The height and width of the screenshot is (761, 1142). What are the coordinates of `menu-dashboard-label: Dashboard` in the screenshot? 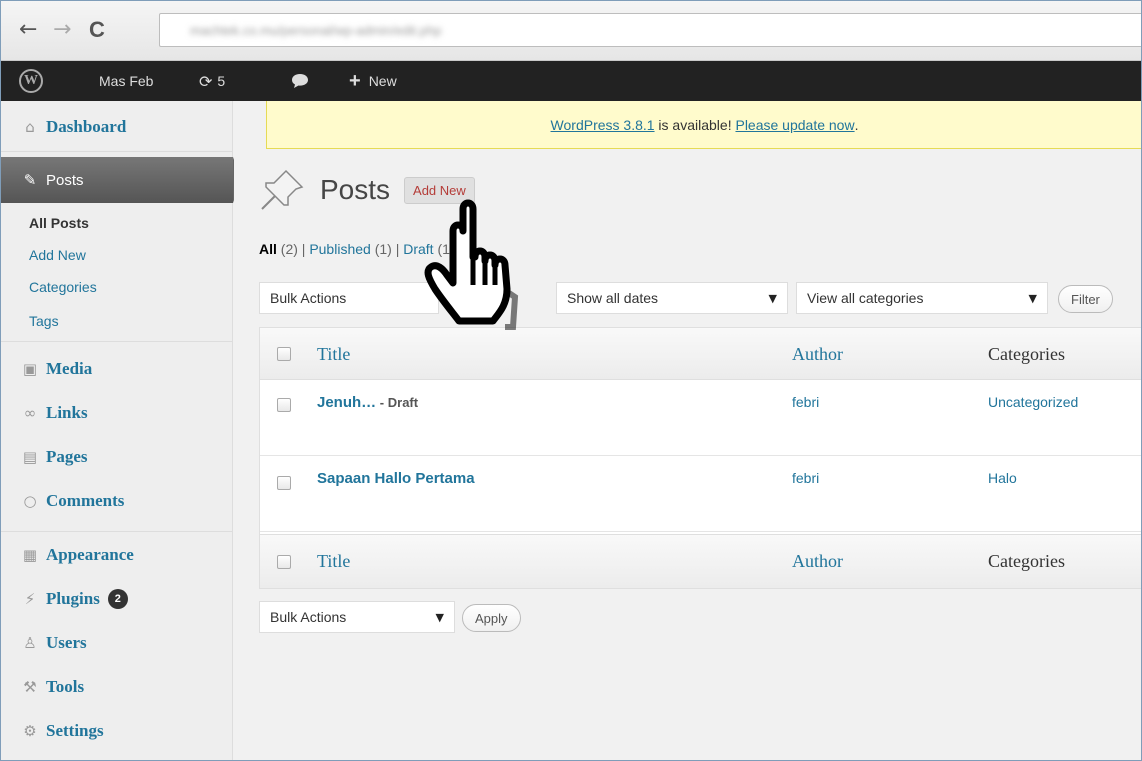 It's located at (86, 126).